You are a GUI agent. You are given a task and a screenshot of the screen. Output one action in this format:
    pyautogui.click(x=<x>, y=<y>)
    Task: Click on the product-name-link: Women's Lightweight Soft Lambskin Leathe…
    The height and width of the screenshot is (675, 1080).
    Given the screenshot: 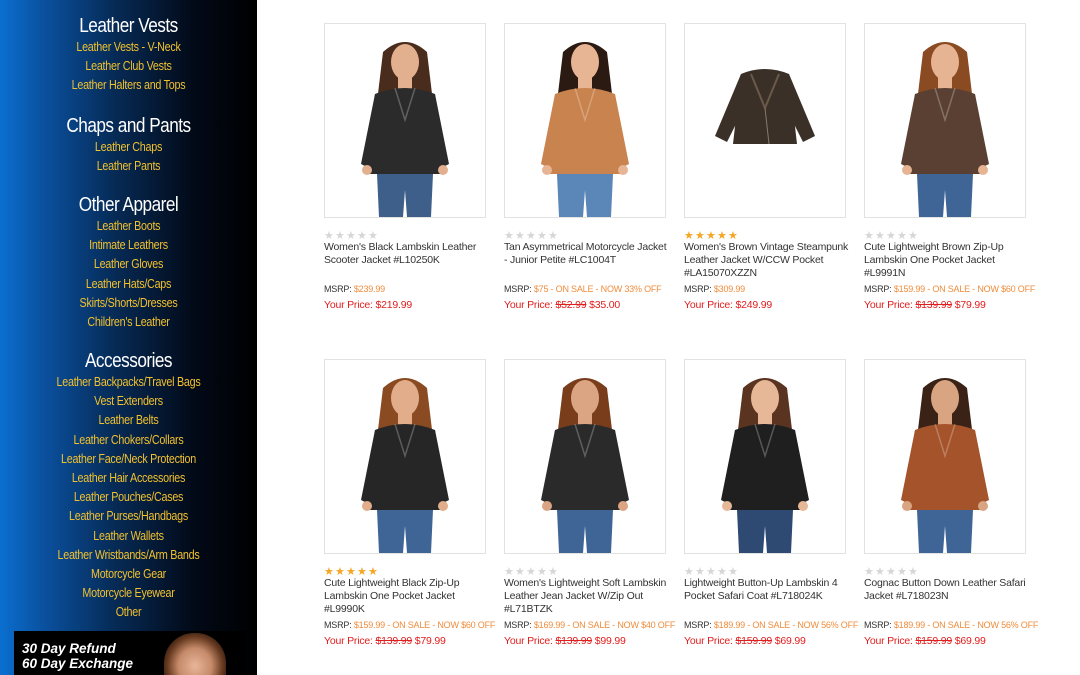 What is the action you would take?
    pyautogui.click(x=587, y=596)
    